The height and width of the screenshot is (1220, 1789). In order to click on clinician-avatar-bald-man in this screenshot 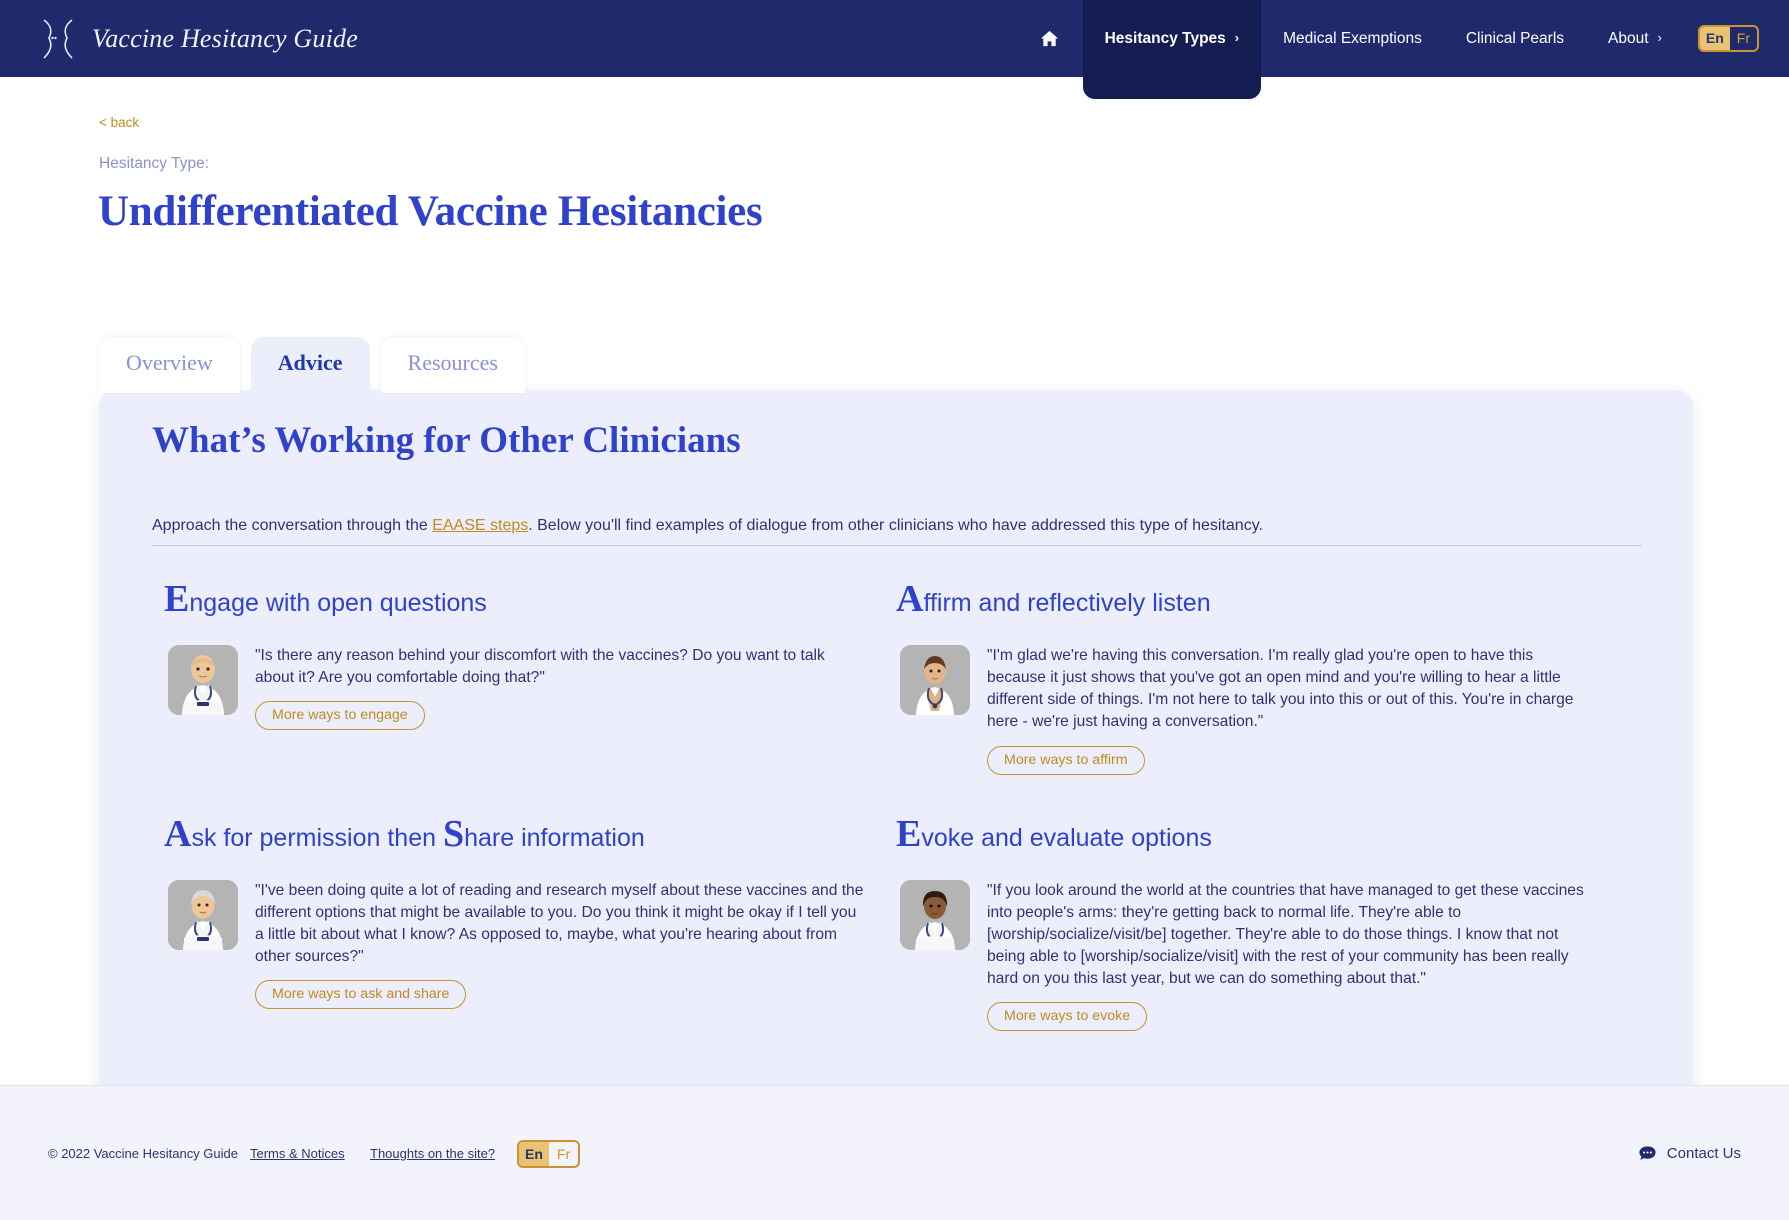, I will do `click(203, 680)`.